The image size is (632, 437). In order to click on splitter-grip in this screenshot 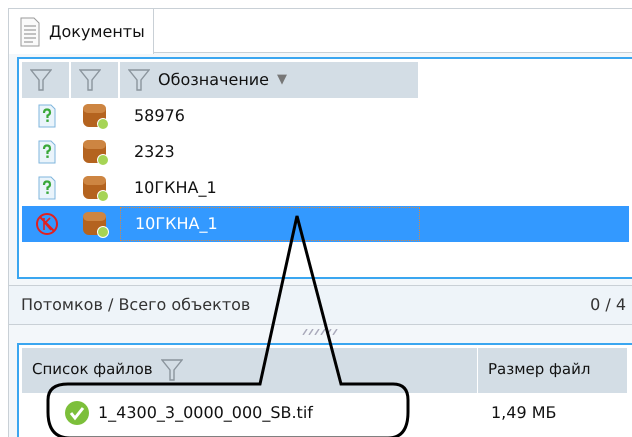, I will do `click(320, 332)`.